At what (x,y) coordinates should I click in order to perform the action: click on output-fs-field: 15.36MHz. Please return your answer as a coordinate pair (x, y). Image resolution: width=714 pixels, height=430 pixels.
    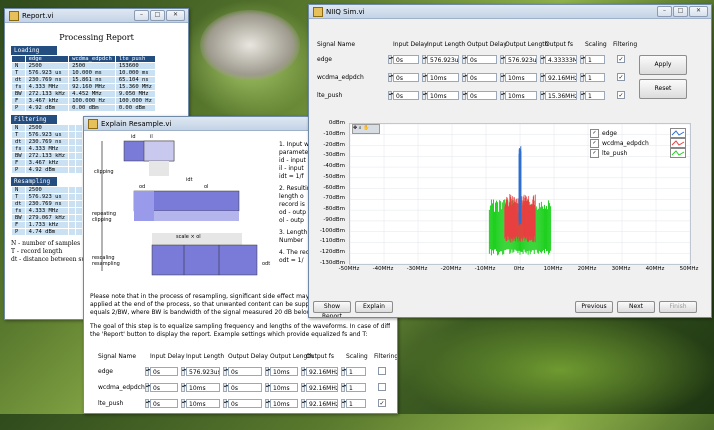
    Looking at the image, I should click on (561, 95).